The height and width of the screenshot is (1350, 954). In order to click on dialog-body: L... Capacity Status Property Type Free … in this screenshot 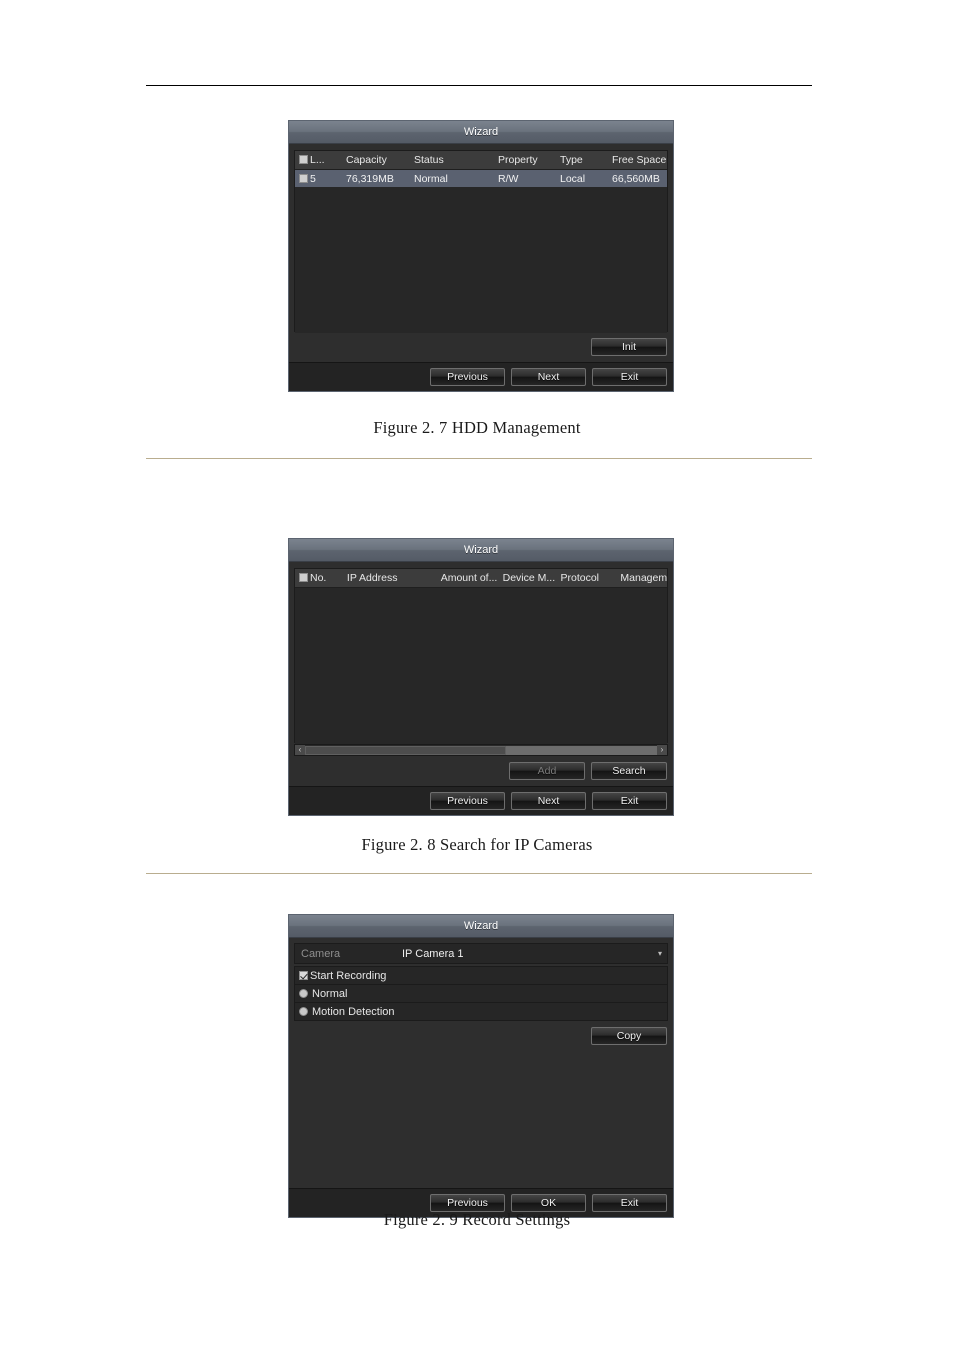, I will do `click(481, 253)`.